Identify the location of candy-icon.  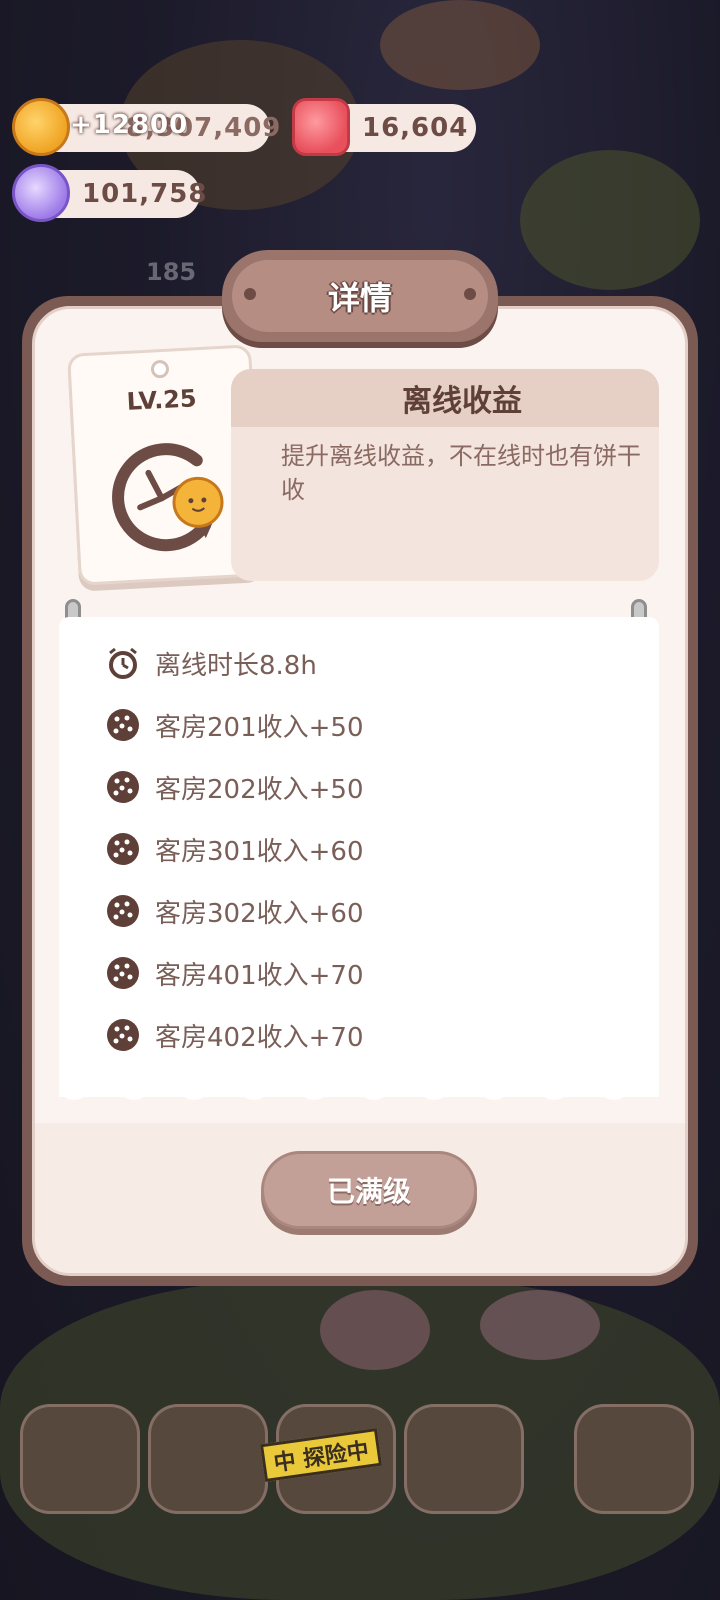
(41, 193).